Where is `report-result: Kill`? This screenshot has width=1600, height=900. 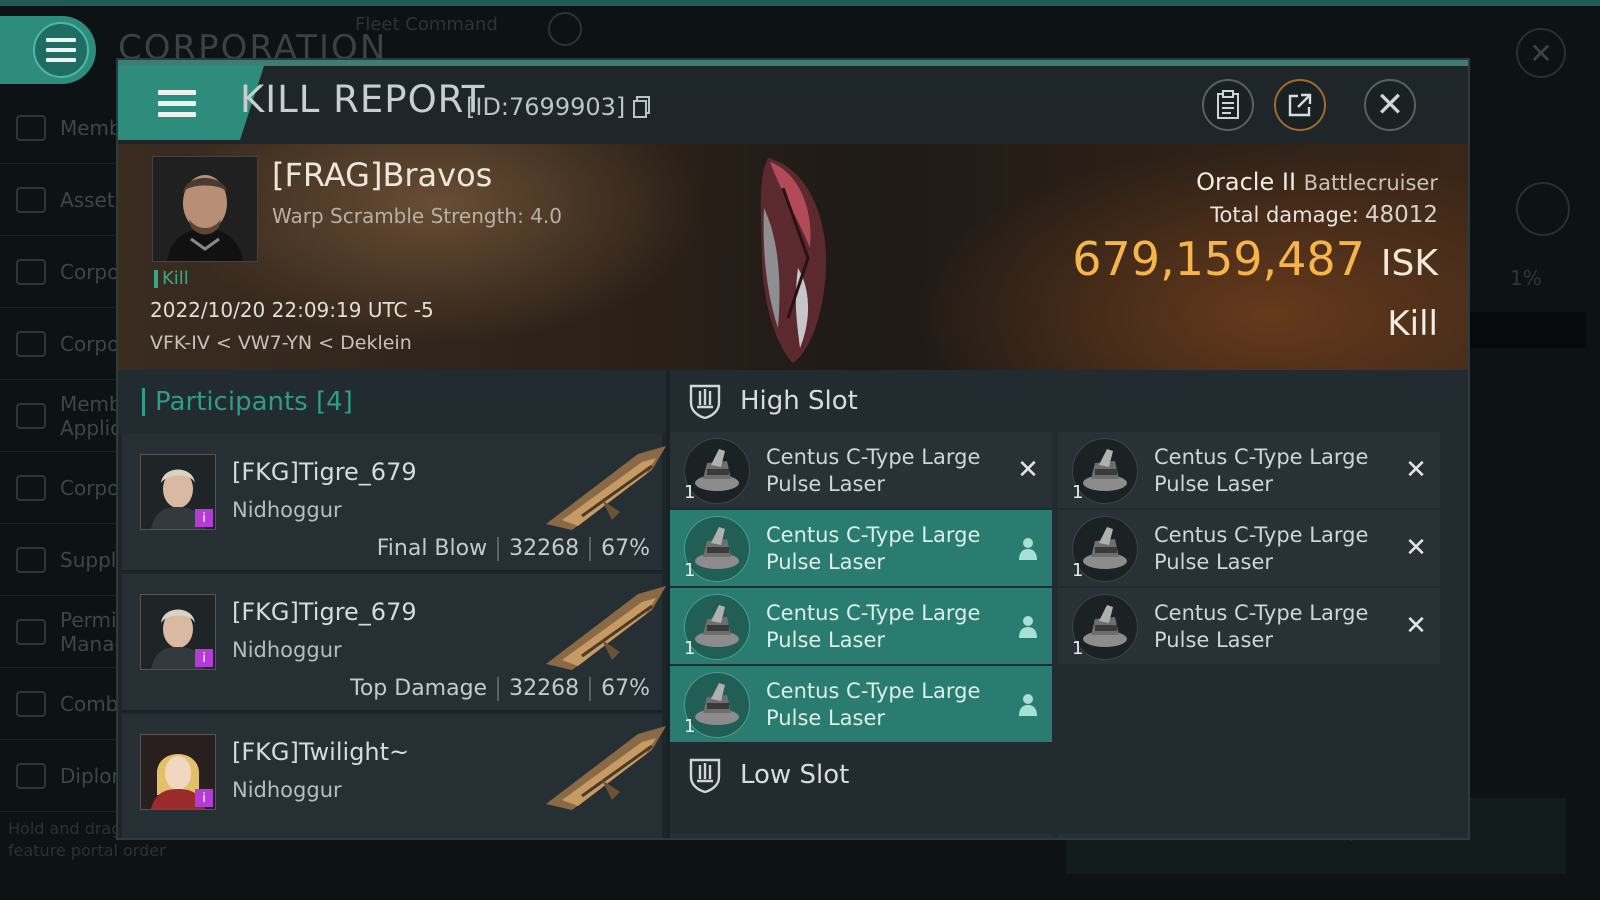 report-result: Kill is located at coordinates (1412, 324).